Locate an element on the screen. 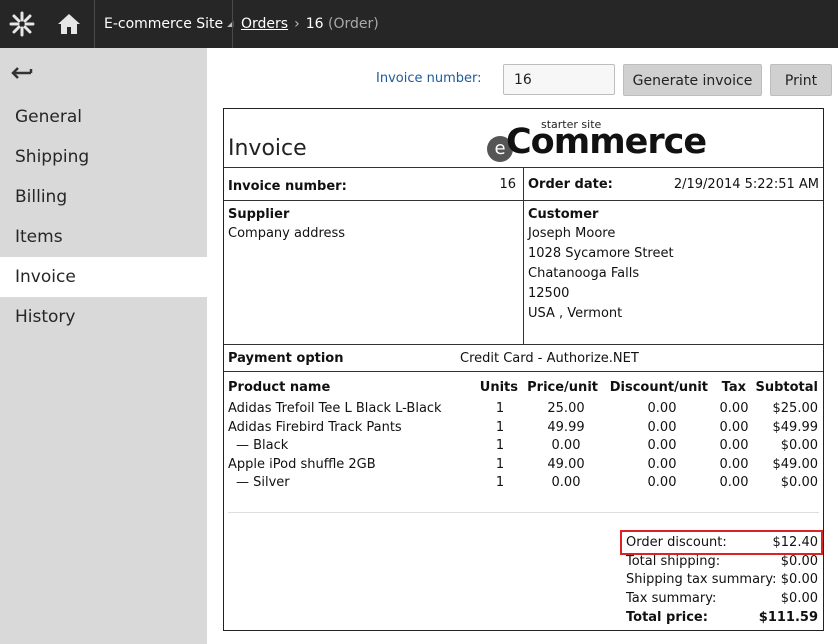  sidebar-item-billing: Billing is located at coordinates (103, 197).